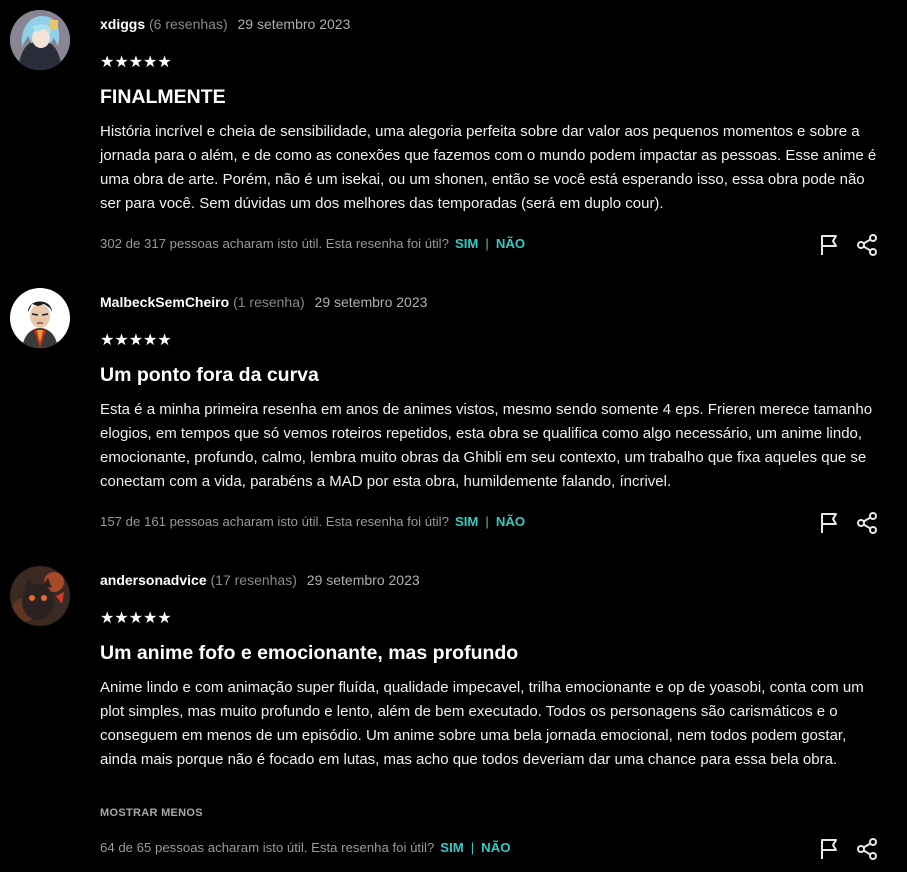  I want to click on review-count: (6 resenhas), so click(188, 24).